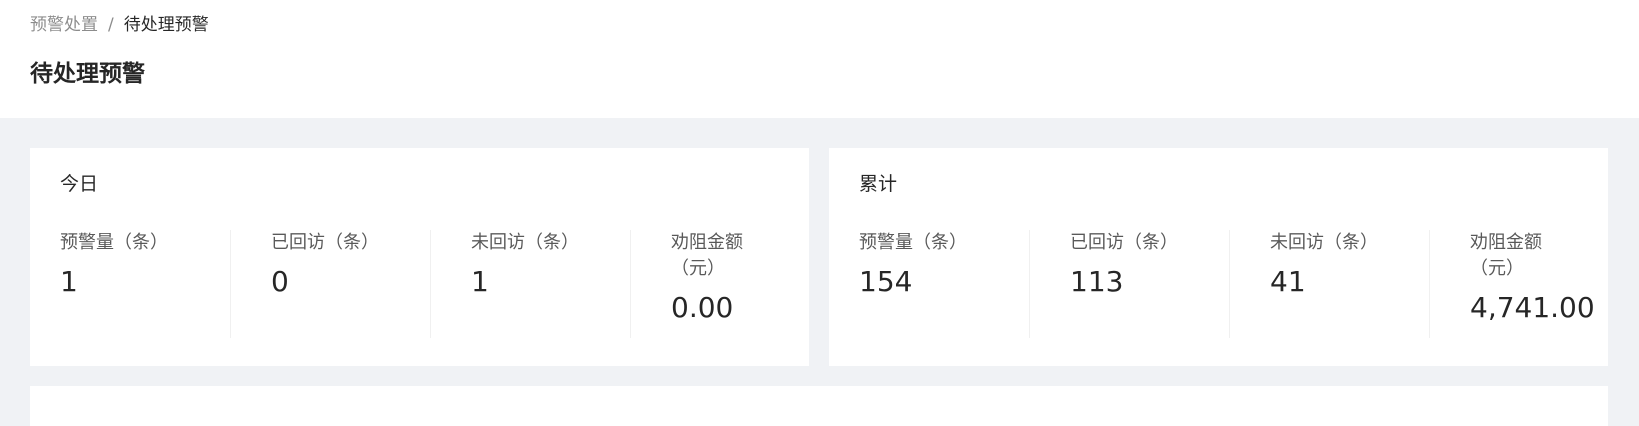 Image resolution: width=1639 pixels, height=426 pixels. I want to click on stat-alert-count: 预警量（条） 154, so click(929, 284).